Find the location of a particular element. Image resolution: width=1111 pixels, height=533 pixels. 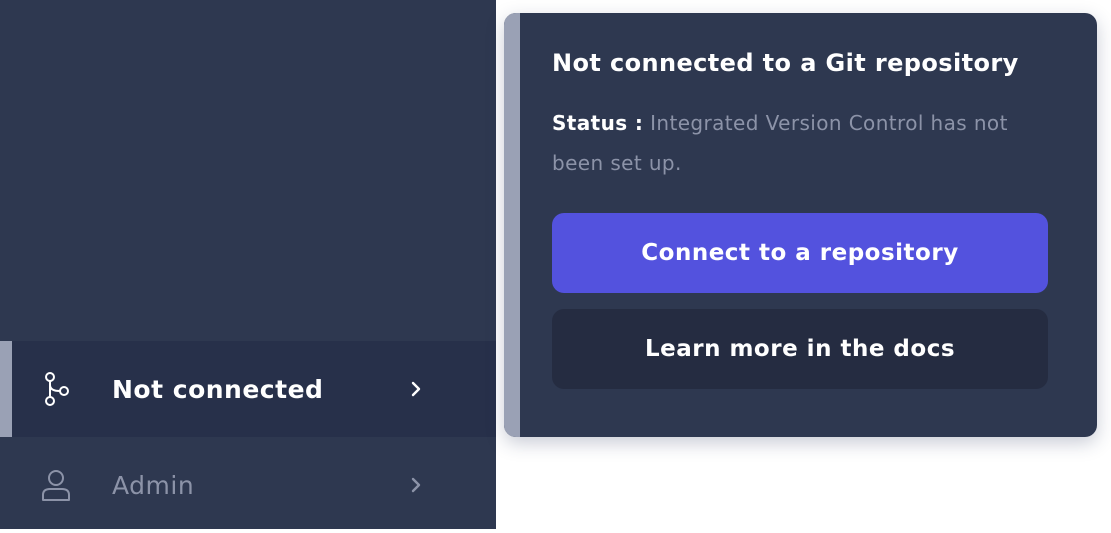

connect-repository-button: Connect to a repository is located at coordinates (800, 253).